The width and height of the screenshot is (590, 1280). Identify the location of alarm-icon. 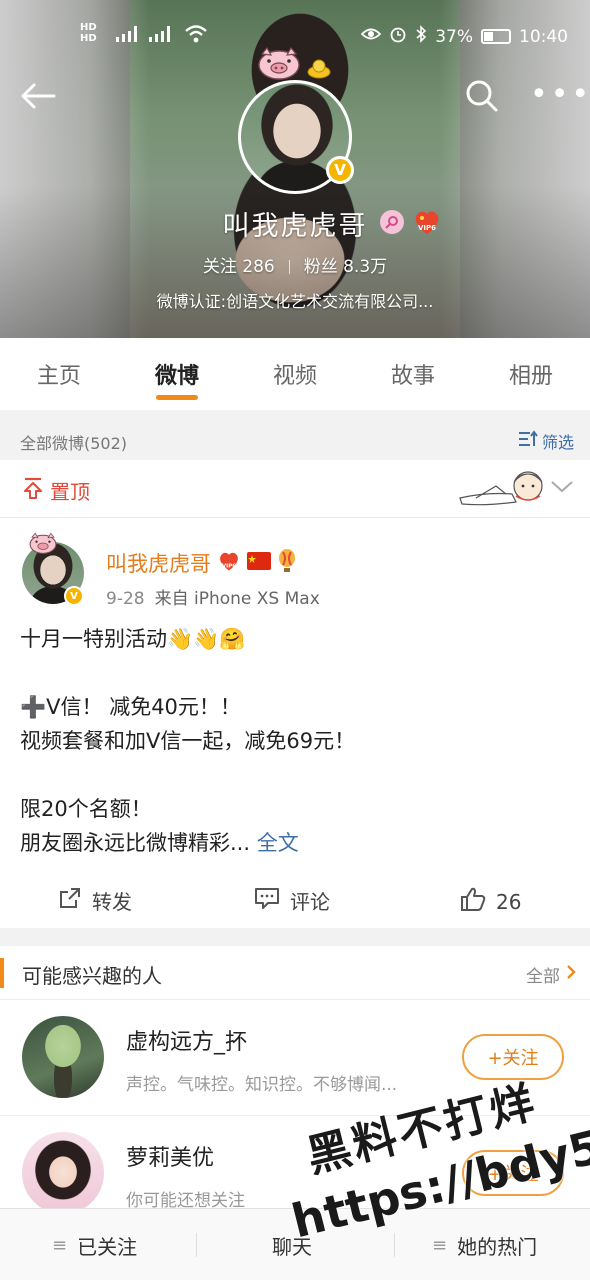
(398, 36).